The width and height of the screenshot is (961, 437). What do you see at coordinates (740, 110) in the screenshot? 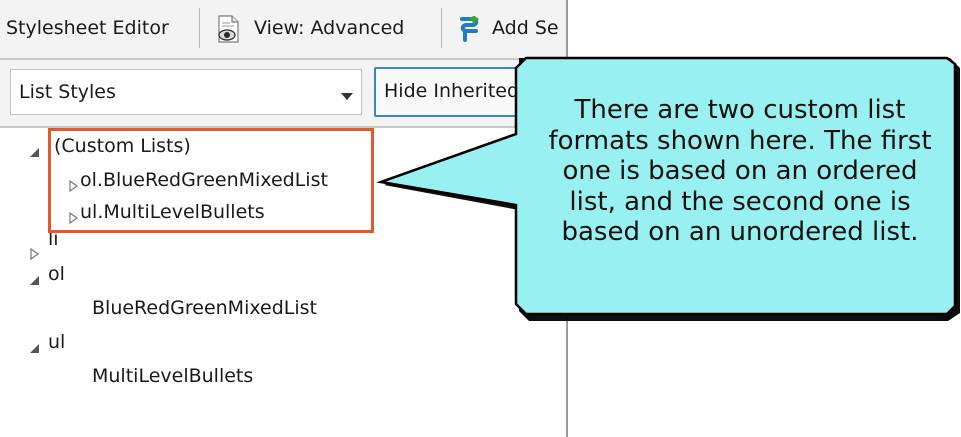
I see `callout-line: There are two custom list` at bounding box center [740, 110].